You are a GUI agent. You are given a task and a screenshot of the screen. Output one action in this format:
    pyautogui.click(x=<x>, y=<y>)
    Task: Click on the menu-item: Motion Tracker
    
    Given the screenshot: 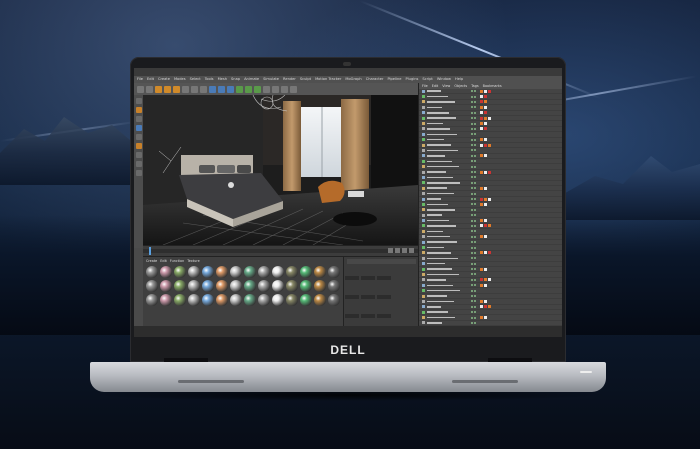 What is the action you would take?
    pyautogui.click(x=328, y=79)
    